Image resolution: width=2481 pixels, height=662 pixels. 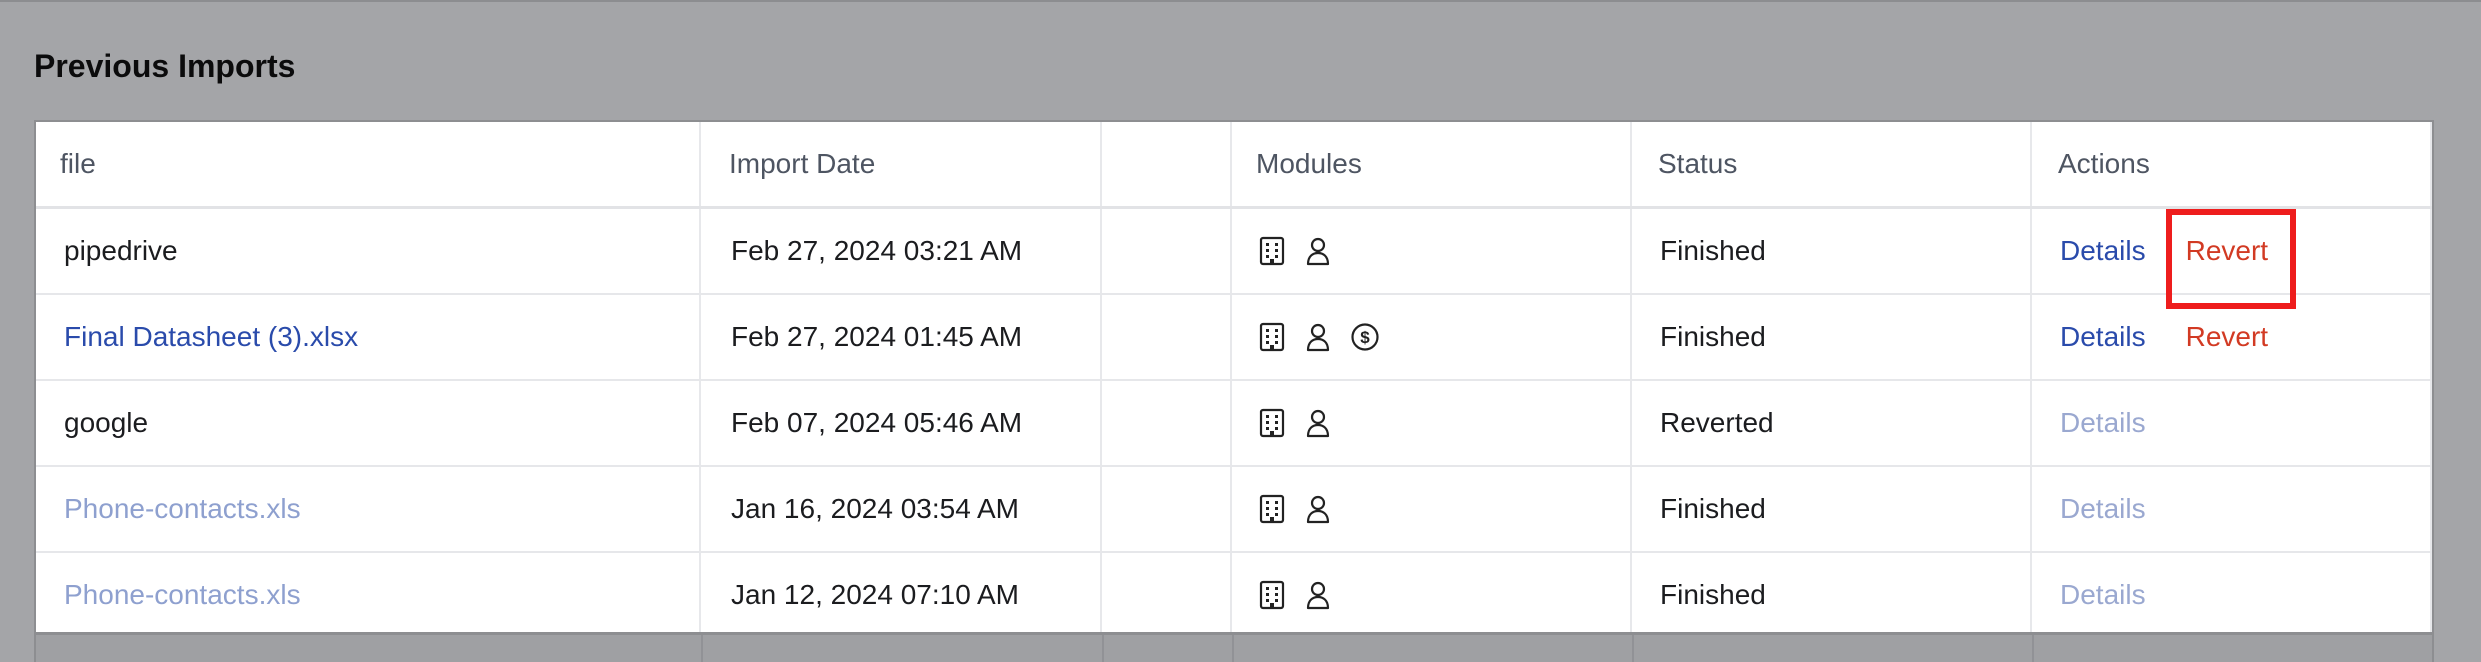 What do you see at coordinates (368, 164) in the screenshot?
I see `column-header-file: file` at bounding box center [368, 164].